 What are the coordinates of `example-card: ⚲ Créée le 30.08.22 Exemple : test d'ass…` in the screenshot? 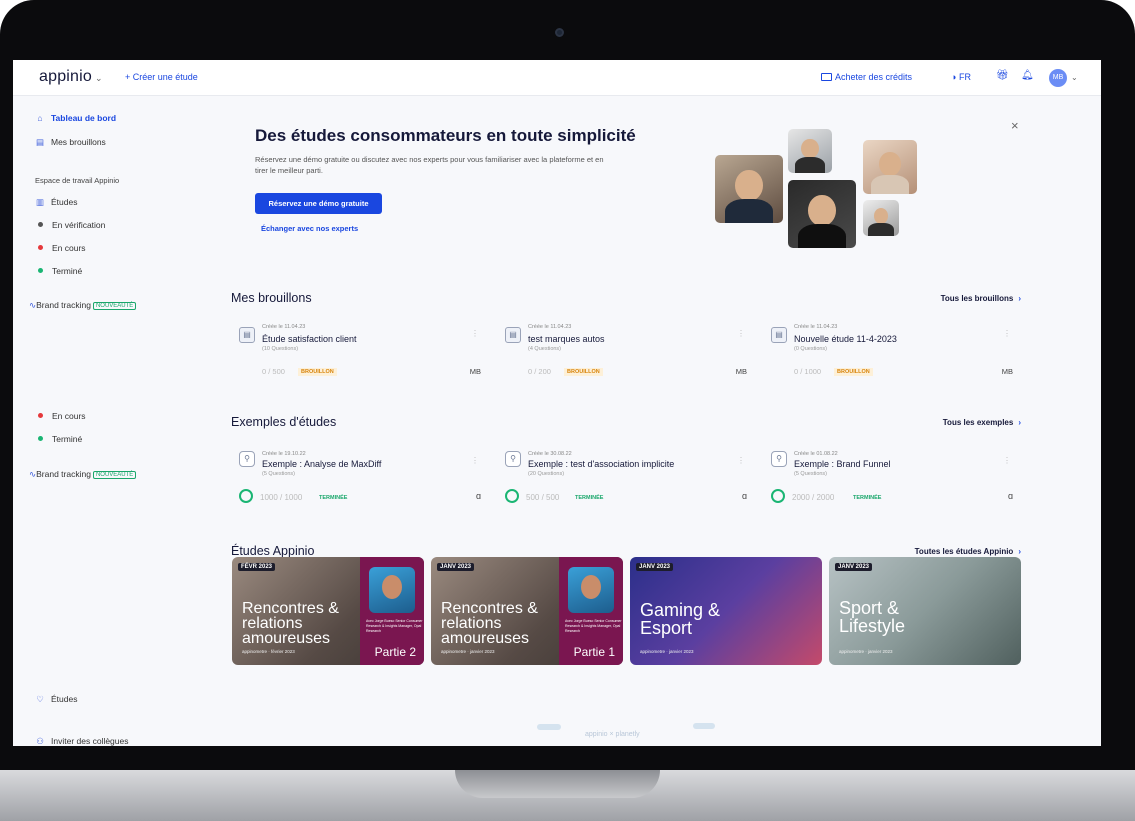 It's located at (628, 483).